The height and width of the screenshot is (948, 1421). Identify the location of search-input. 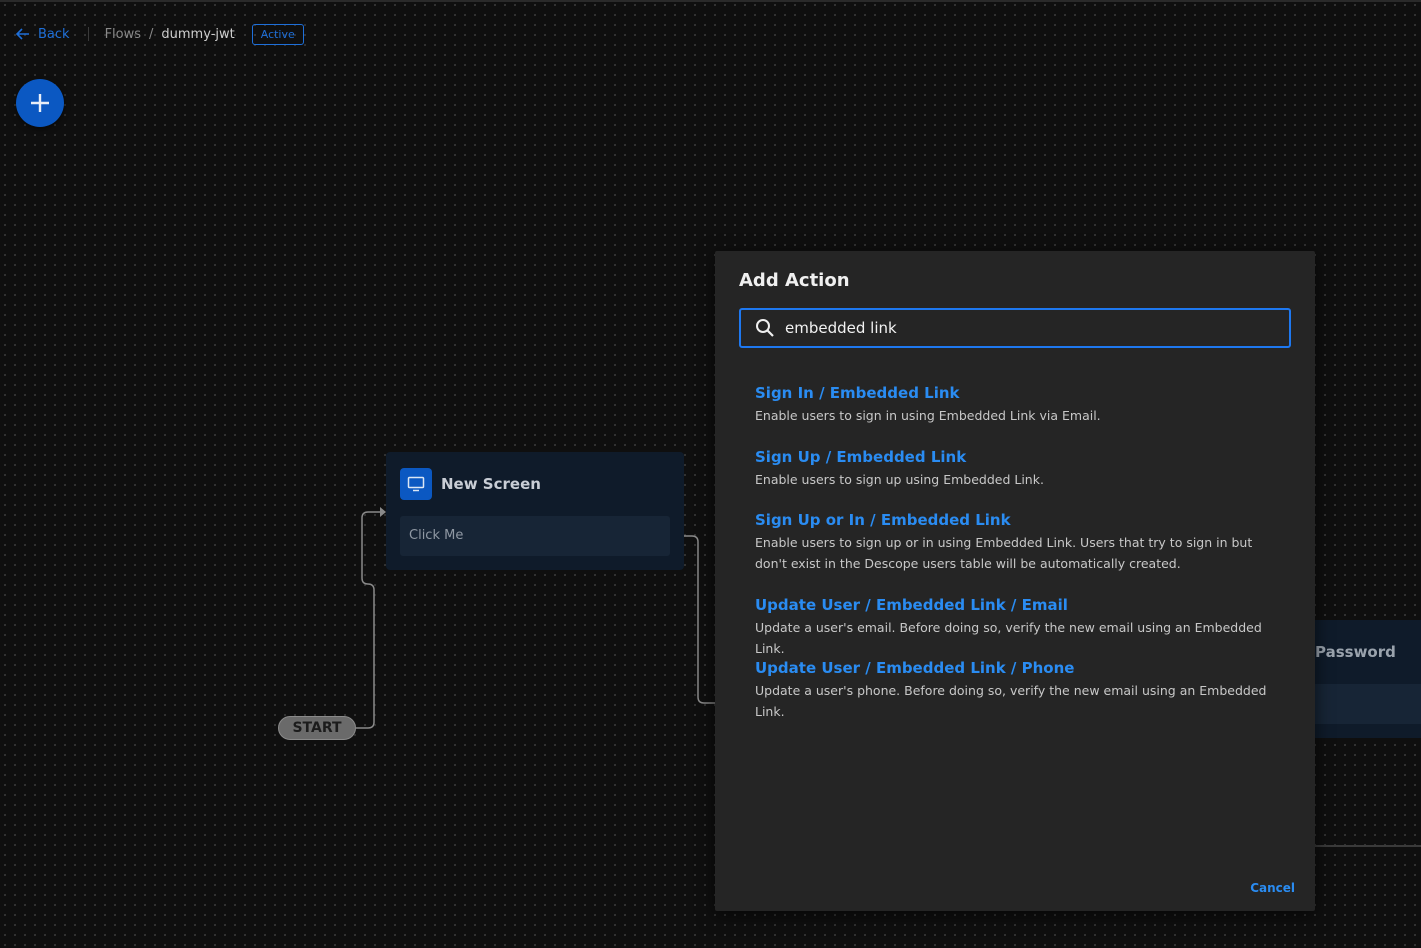
(1037, 328).